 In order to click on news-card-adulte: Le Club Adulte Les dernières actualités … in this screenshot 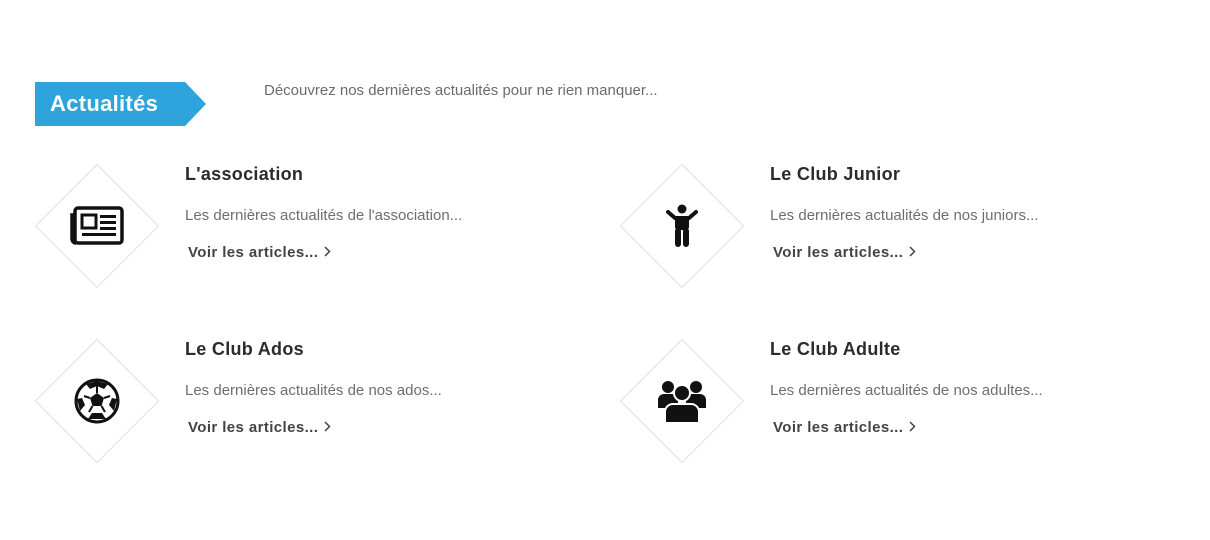, I will do `click(889, 403)`.